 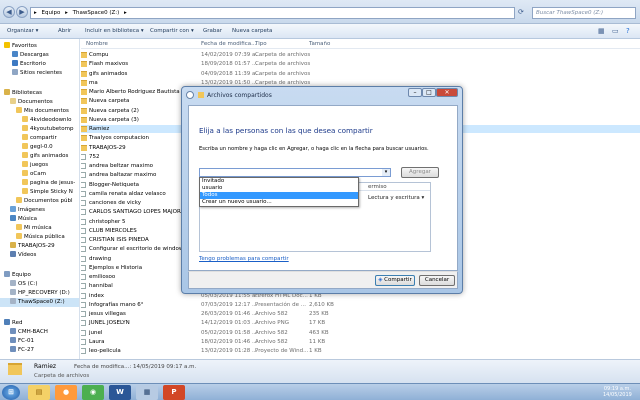 What do you see at coordinates (114, 31) in the screenshot?
I see `include-library-button: Incluir en biblioteca ▾` at bounding box center [114, 31].